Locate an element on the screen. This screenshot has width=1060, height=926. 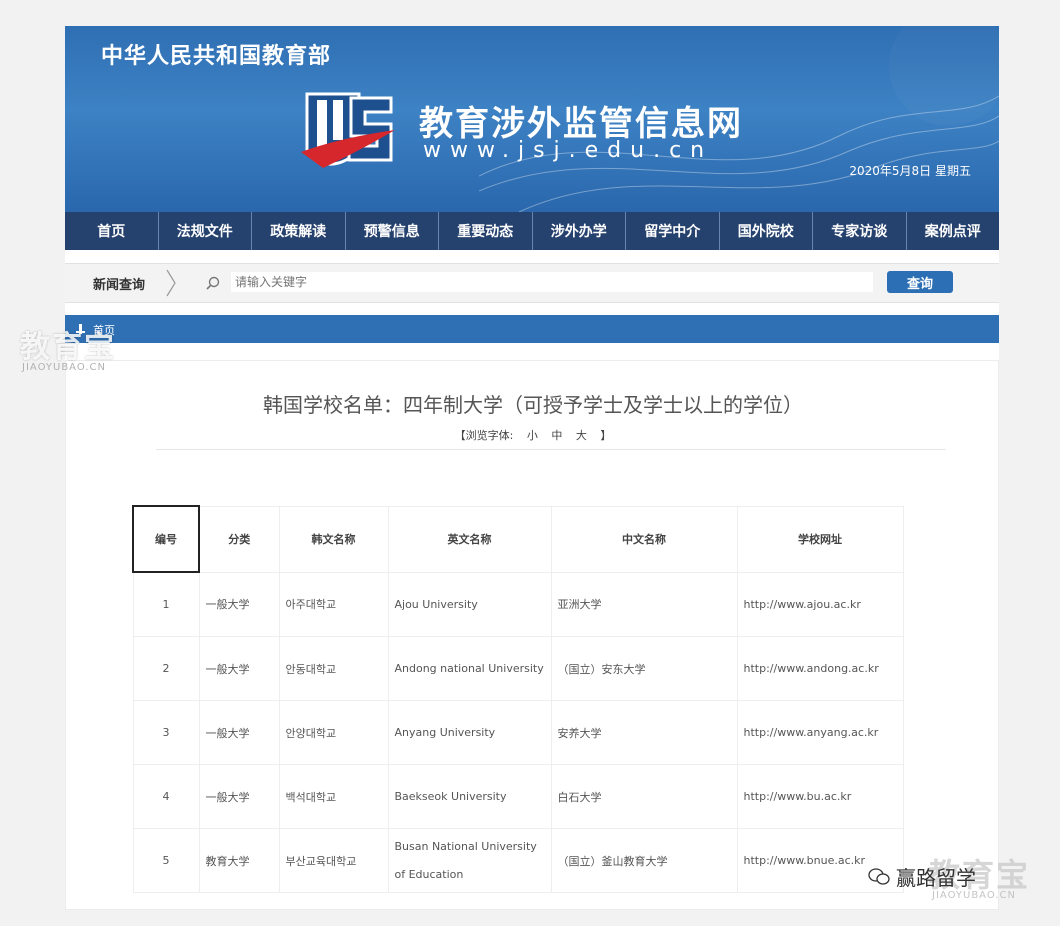
font-switch-prefix: 【浏览字体: is located at coordinates (484, 435).